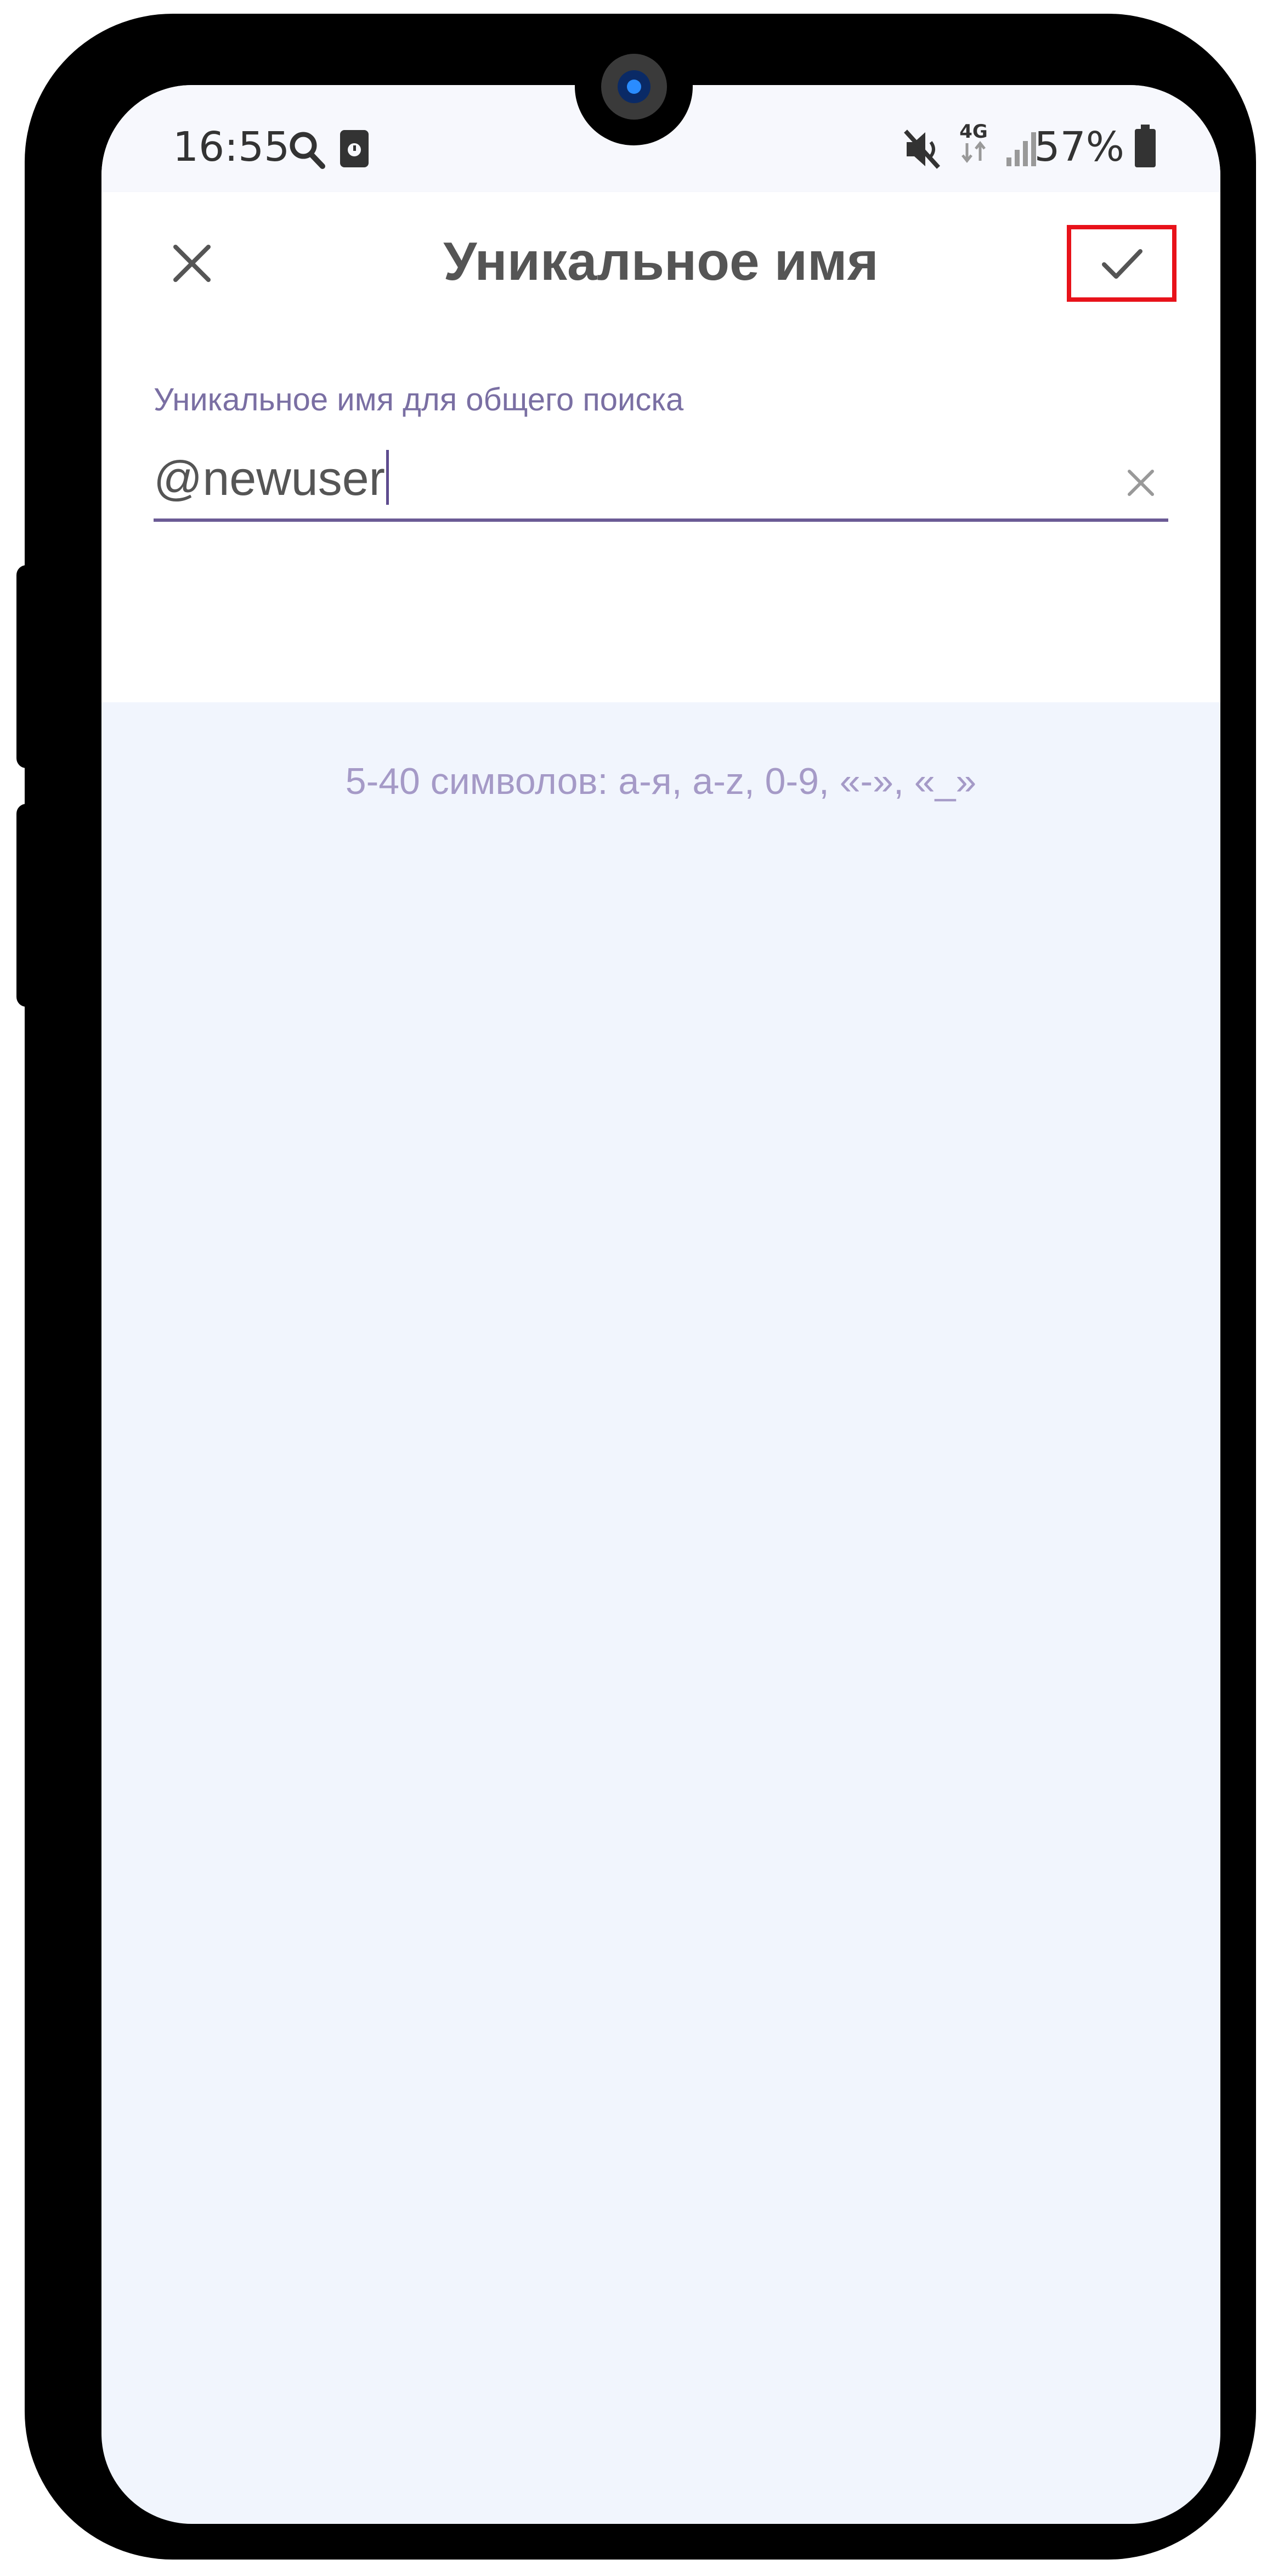 This screenshot has width=1267, height=2576. Describe the element at coordinates (661, 781) in the screenshot. I see `username-hint: 5-40 символов: а-я, a-z, 0-9, «-», «_»` at that location.